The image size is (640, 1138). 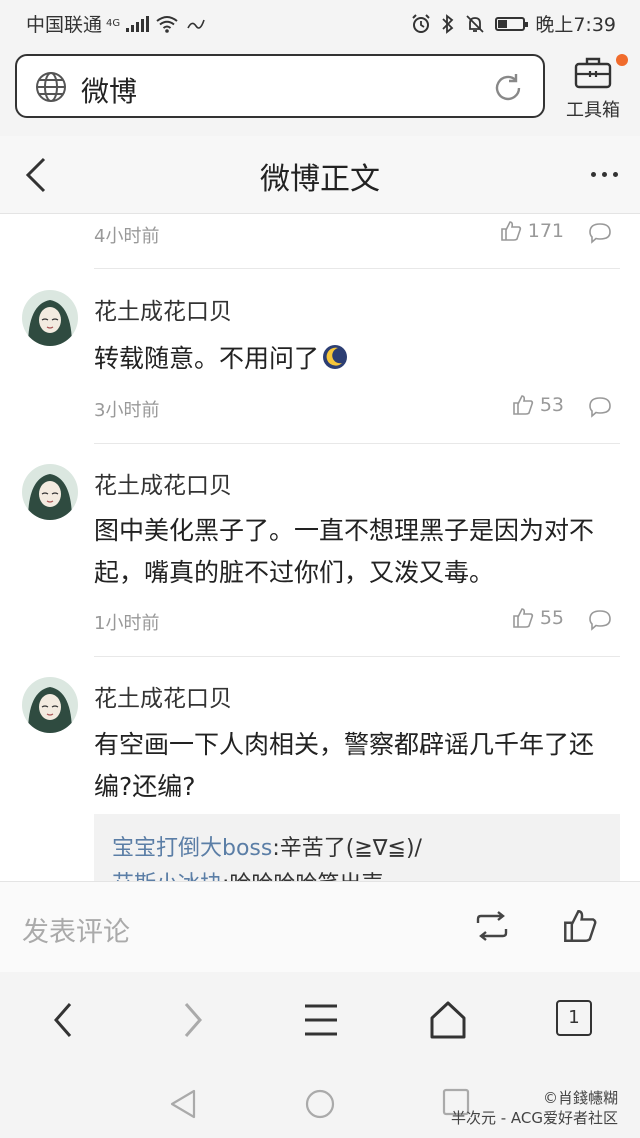 I want to click on wifi-icon, so click(x=167, y=24).